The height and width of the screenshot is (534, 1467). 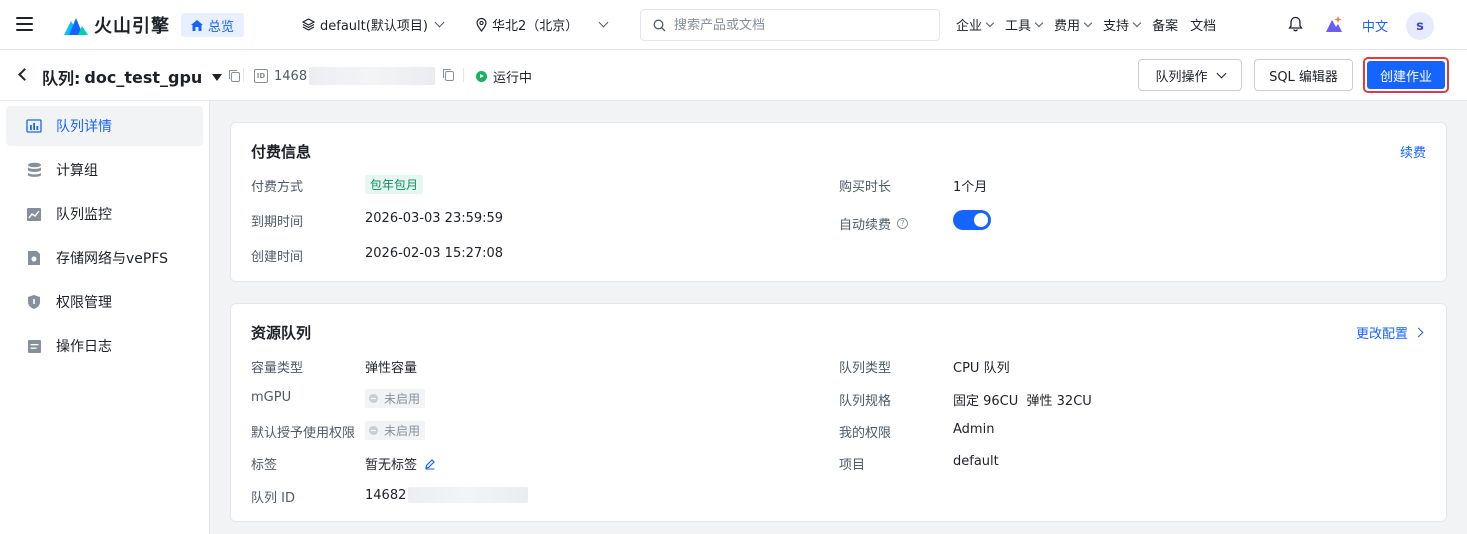 What do you see at coordinates (391, 465) in the screenshot?
I see `tags-value-text: 暂无标签` at bounding box center [391, 465].